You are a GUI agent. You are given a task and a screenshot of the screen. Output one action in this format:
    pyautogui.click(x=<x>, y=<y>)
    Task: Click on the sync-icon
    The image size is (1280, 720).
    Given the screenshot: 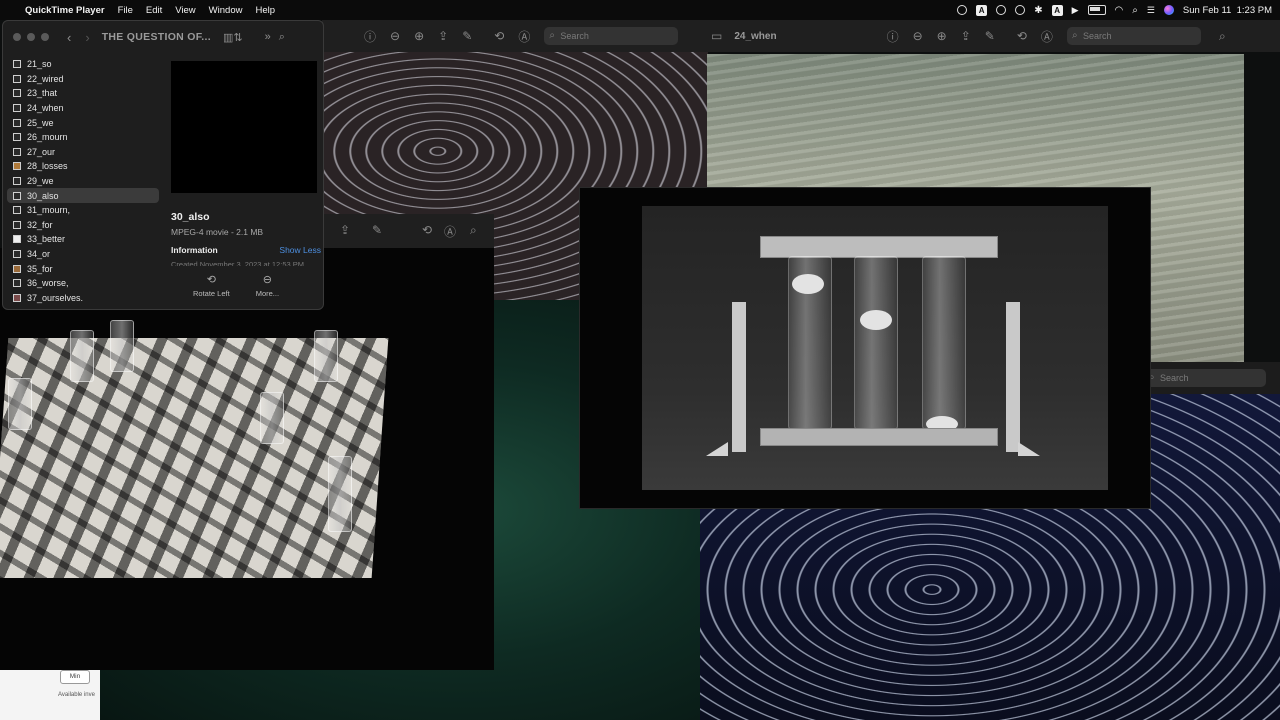 What is the action you would take?
    pyautogui.click(x=1020, y=10)
    